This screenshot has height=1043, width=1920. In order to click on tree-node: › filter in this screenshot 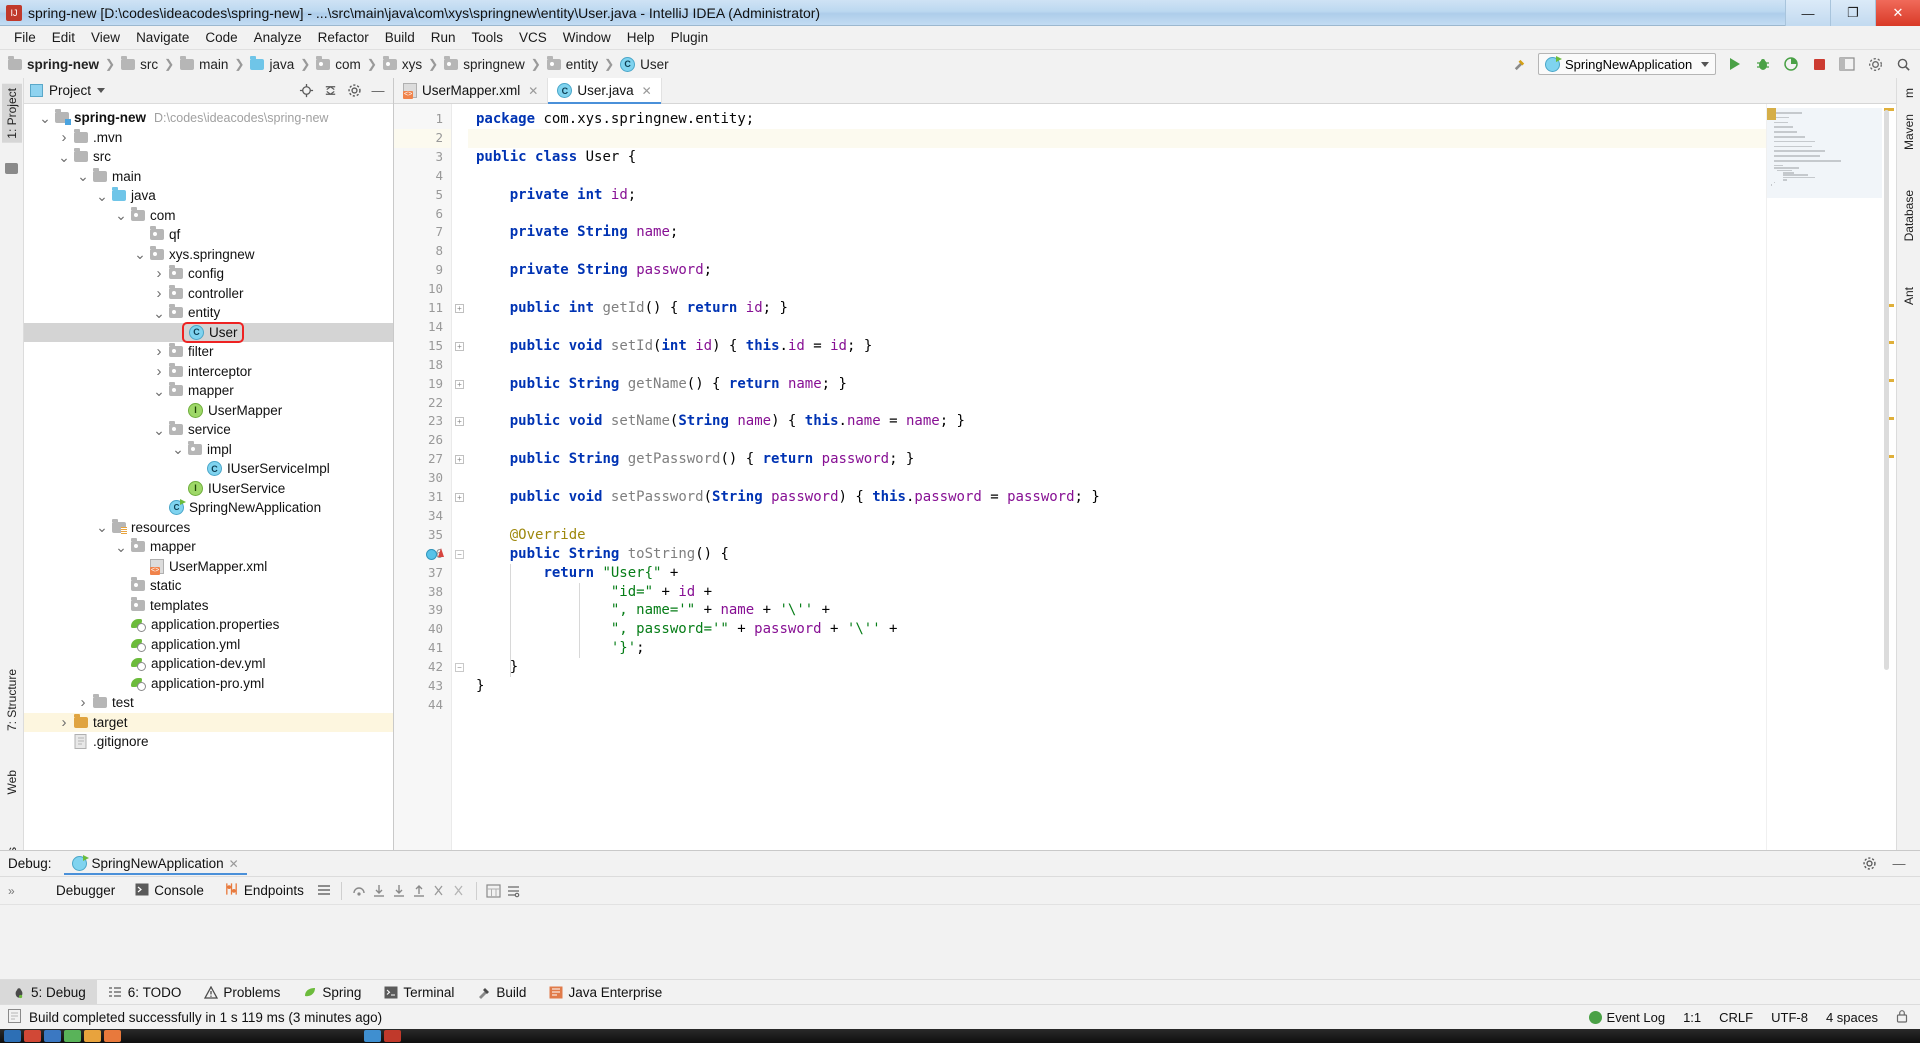, I will do `click(208, 352)`.